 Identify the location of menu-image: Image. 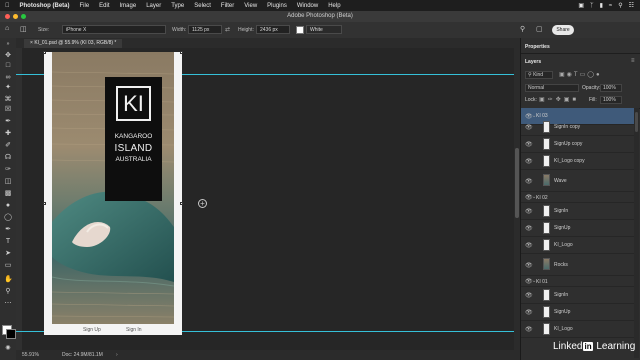
(128, 6).